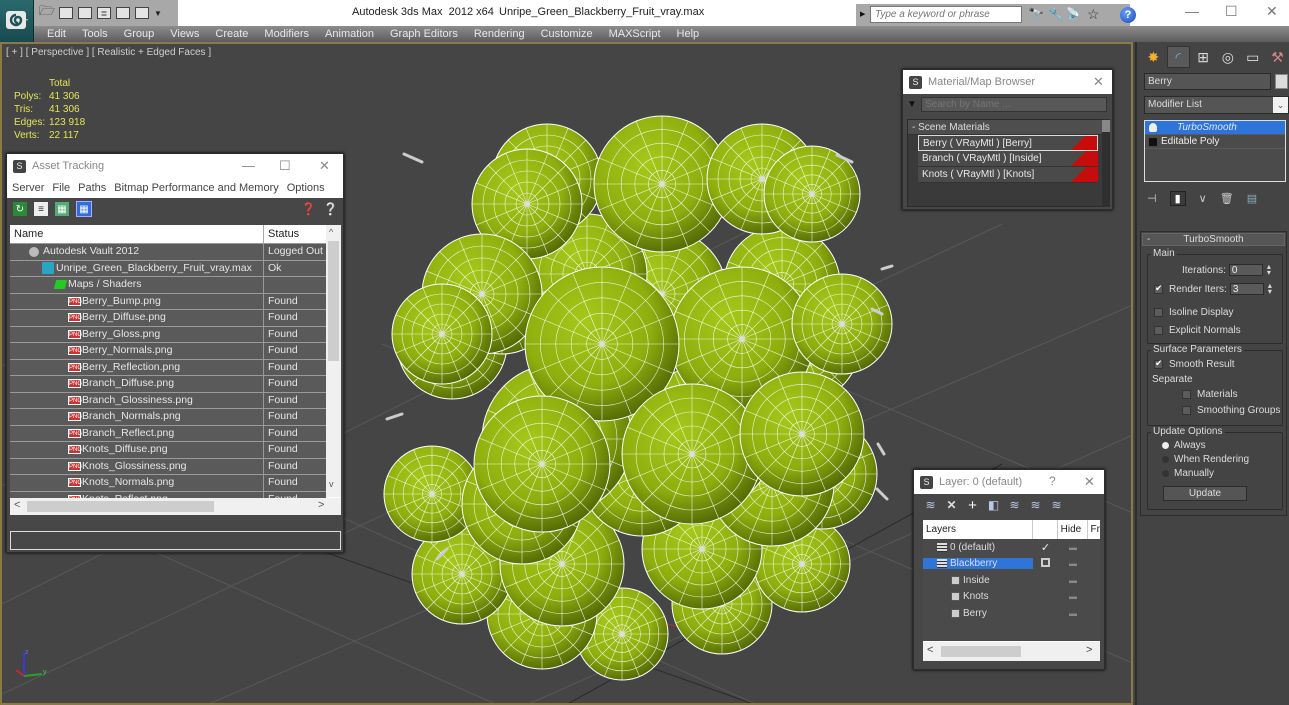 The width and height of the screenshot is (1289, 705). Describe the element at coordinates (680, 34) in the screenshot. I see `menu-help: Help` at that location.